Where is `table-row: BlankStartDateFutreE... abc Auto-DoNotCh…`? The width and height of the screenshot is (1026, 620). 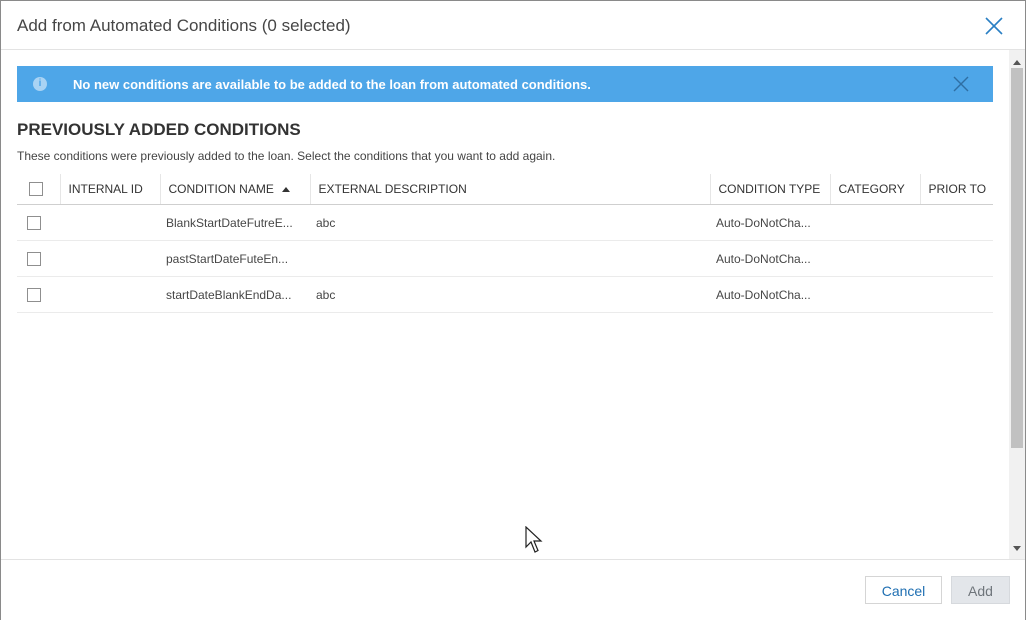 table-row: BlankStartDateFutreE... abc Auto-DoNotCh… is located at coordinates (505, 222).